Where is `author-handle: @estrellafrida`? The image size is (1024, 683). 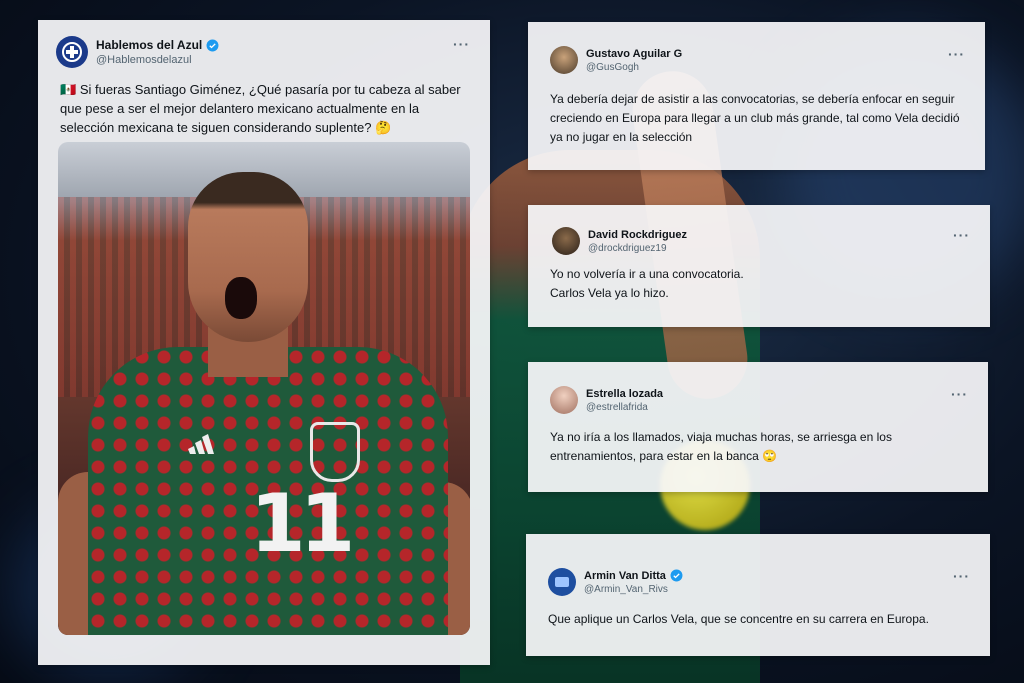 author-handle: @estrellafrida is located at coordinates (624, 407).